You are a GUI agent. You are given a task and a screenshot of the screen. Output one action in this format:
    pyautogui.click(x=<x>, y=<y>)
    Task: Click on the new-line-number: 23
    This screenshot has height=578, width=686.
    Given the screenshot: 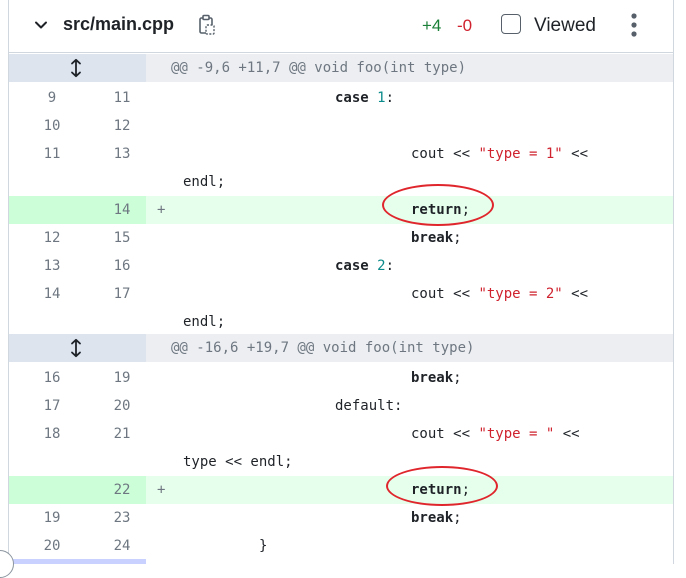 What is the action you would take?
    pyautogui.click(x=122, y=518)
    